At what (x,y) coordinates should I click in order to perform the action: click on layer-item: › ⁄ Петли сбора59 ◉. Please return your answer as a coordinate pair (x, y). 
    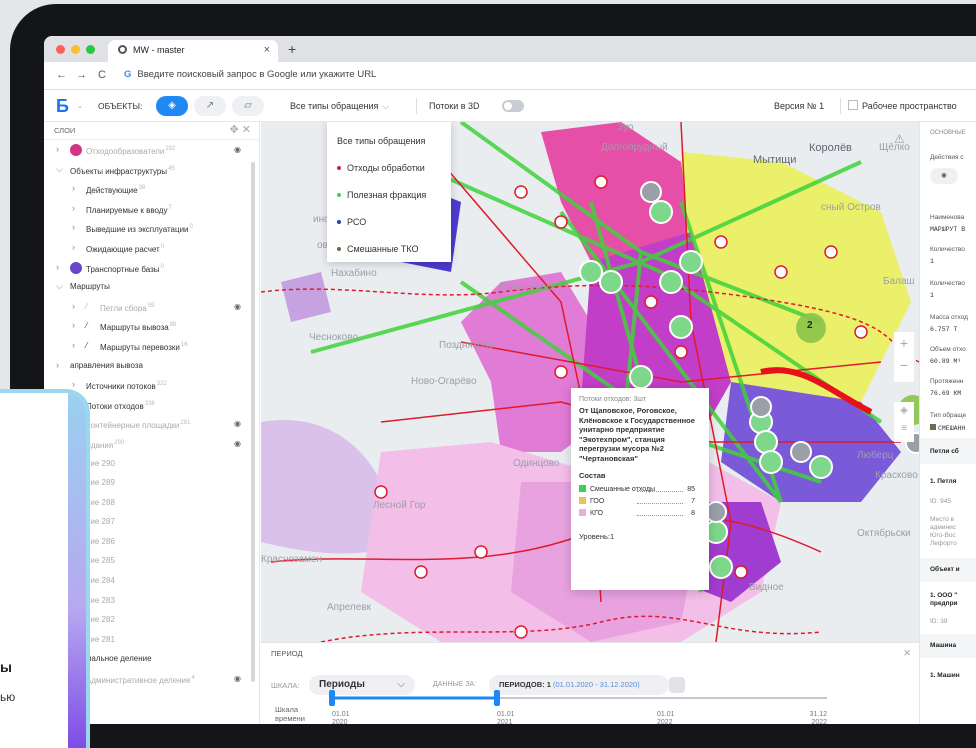
    Looking at the image, I should click on (151, 307).